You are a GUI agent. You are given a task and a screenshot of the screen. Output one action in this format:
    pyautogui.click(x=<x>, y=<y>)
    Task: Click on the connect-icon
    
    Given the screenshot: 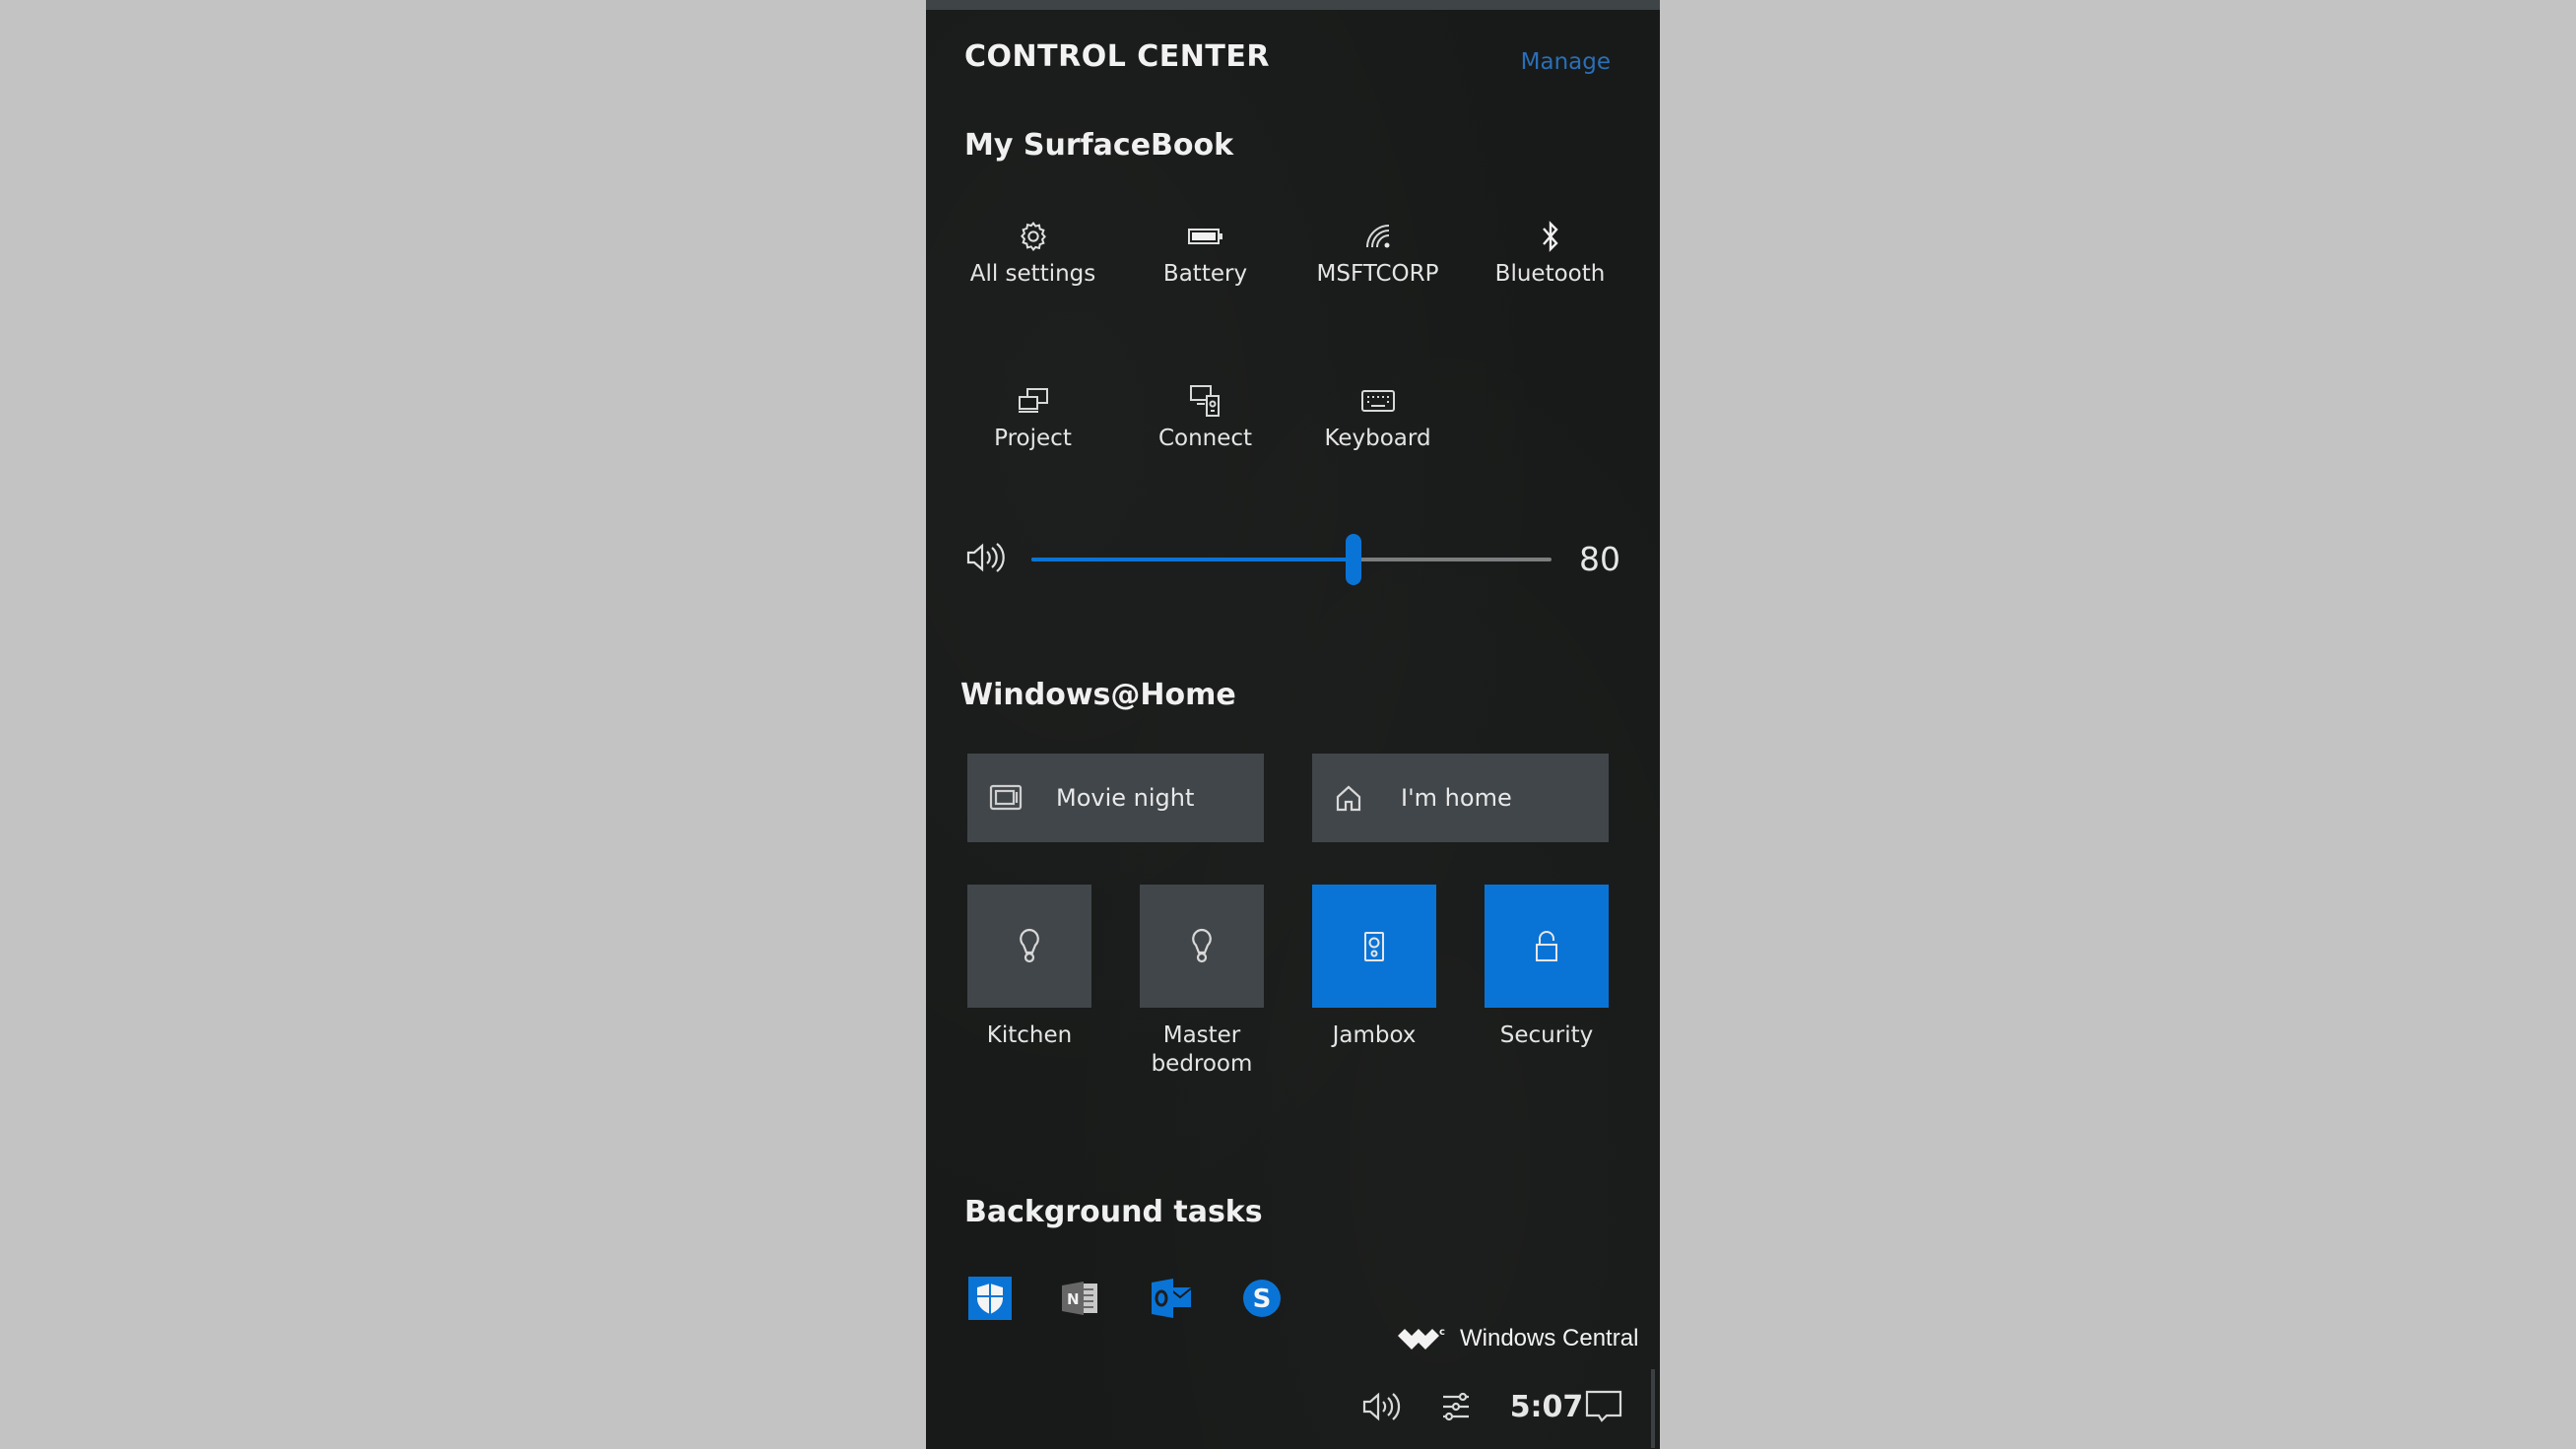 What is the action you would take?
    pyautogui.click(x=1205, y=401)
    